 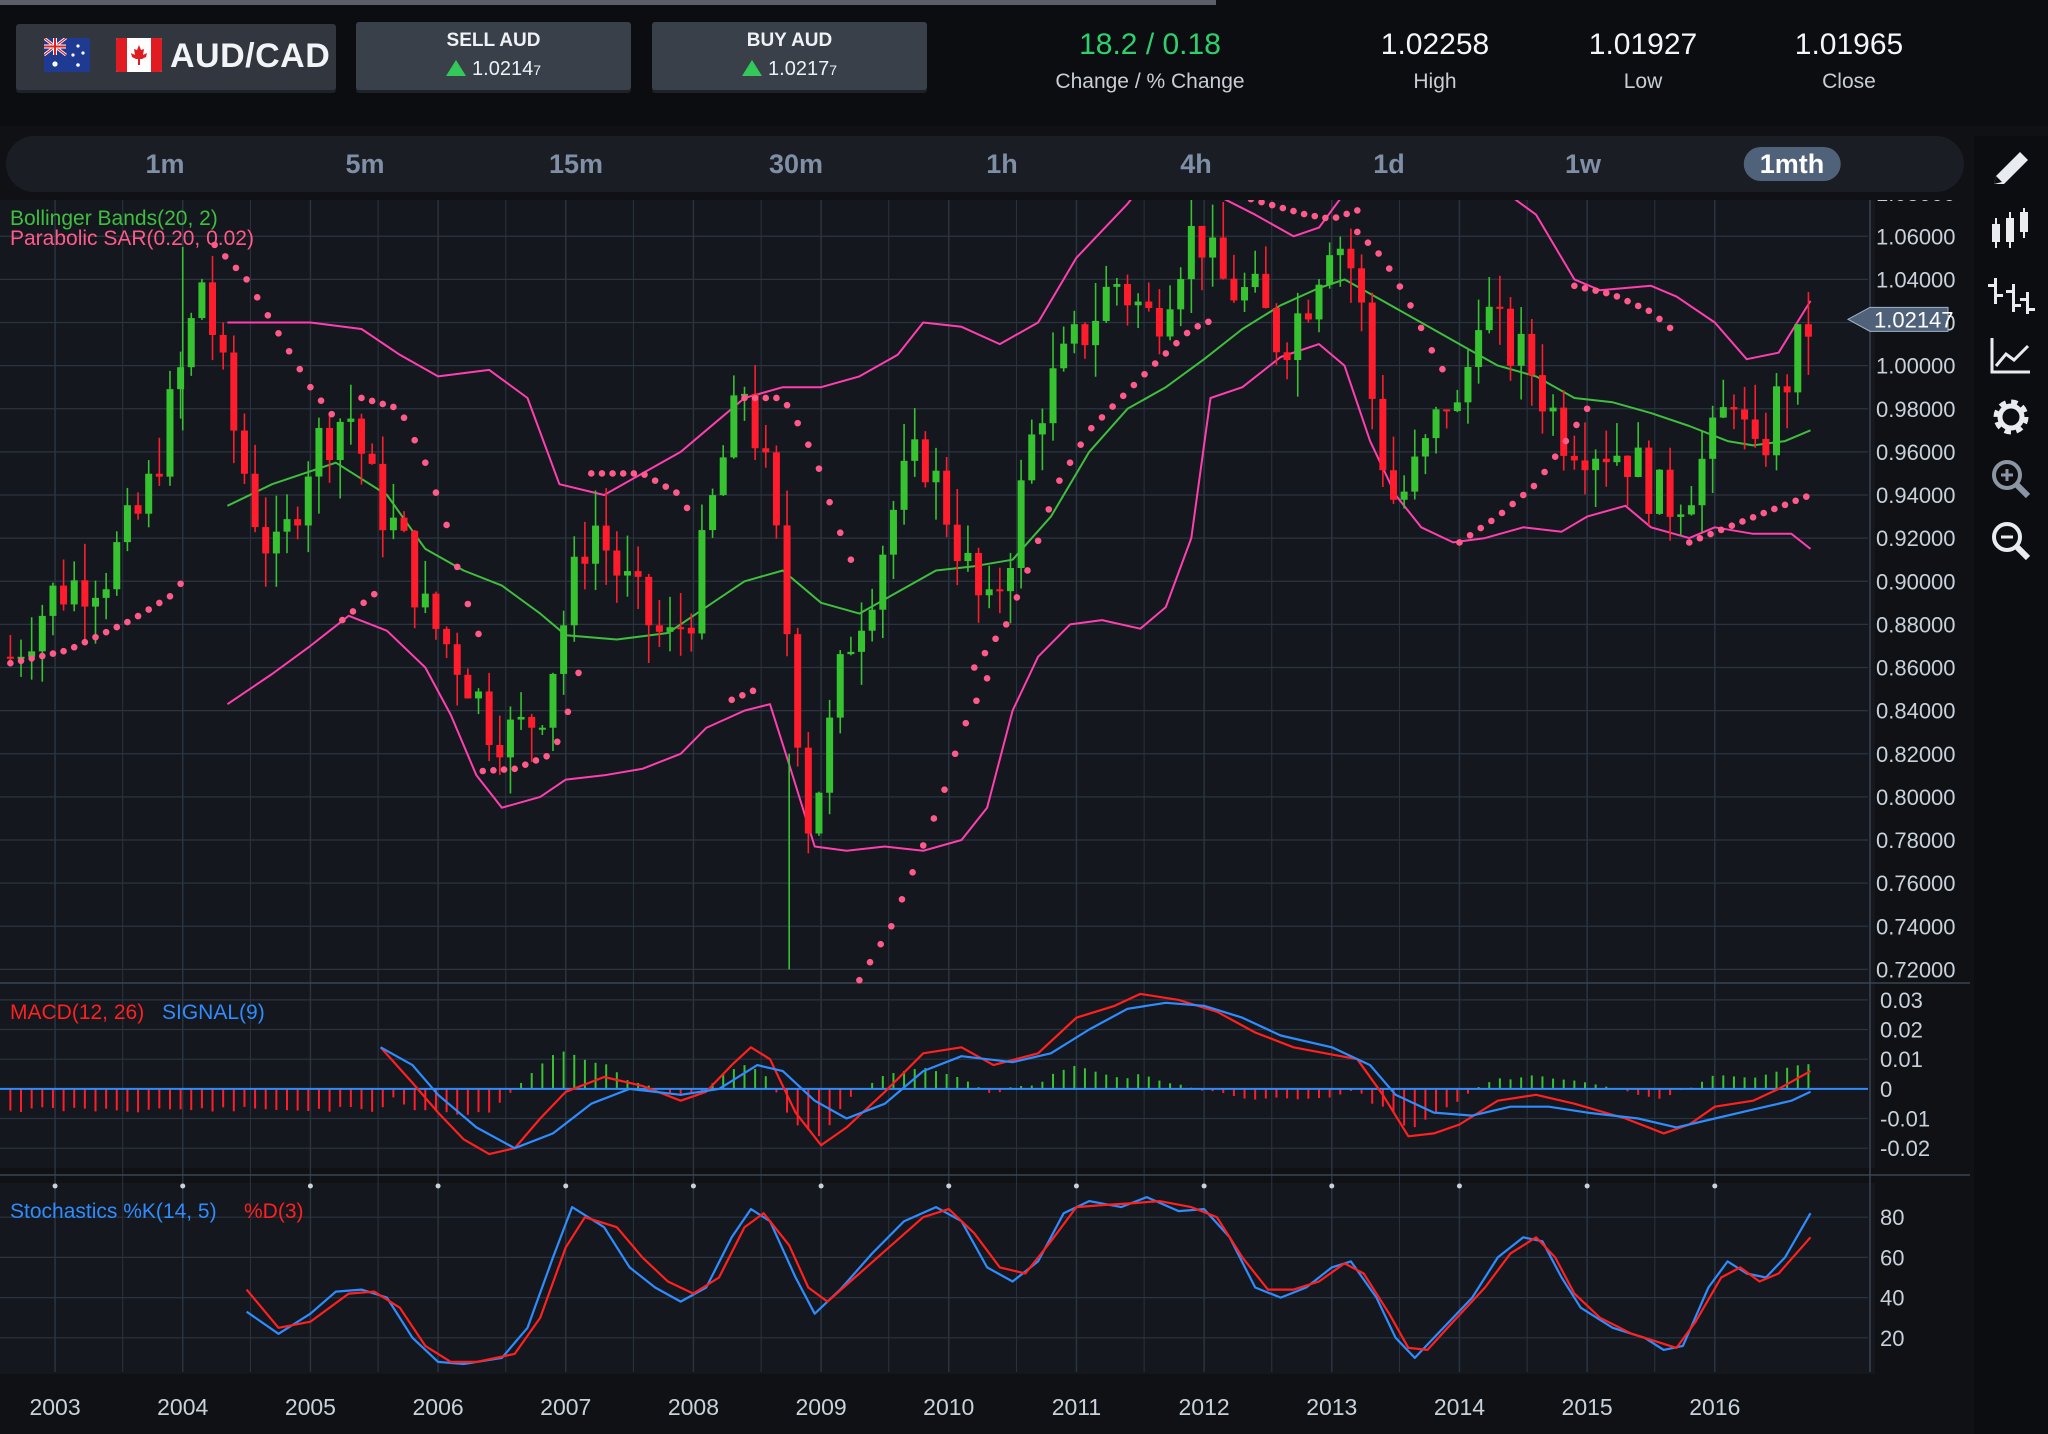 What do you see at coordinates (2011, 541) in the screenshot?
I see `zoom-out-icon` at bounding box center [2011, 541].